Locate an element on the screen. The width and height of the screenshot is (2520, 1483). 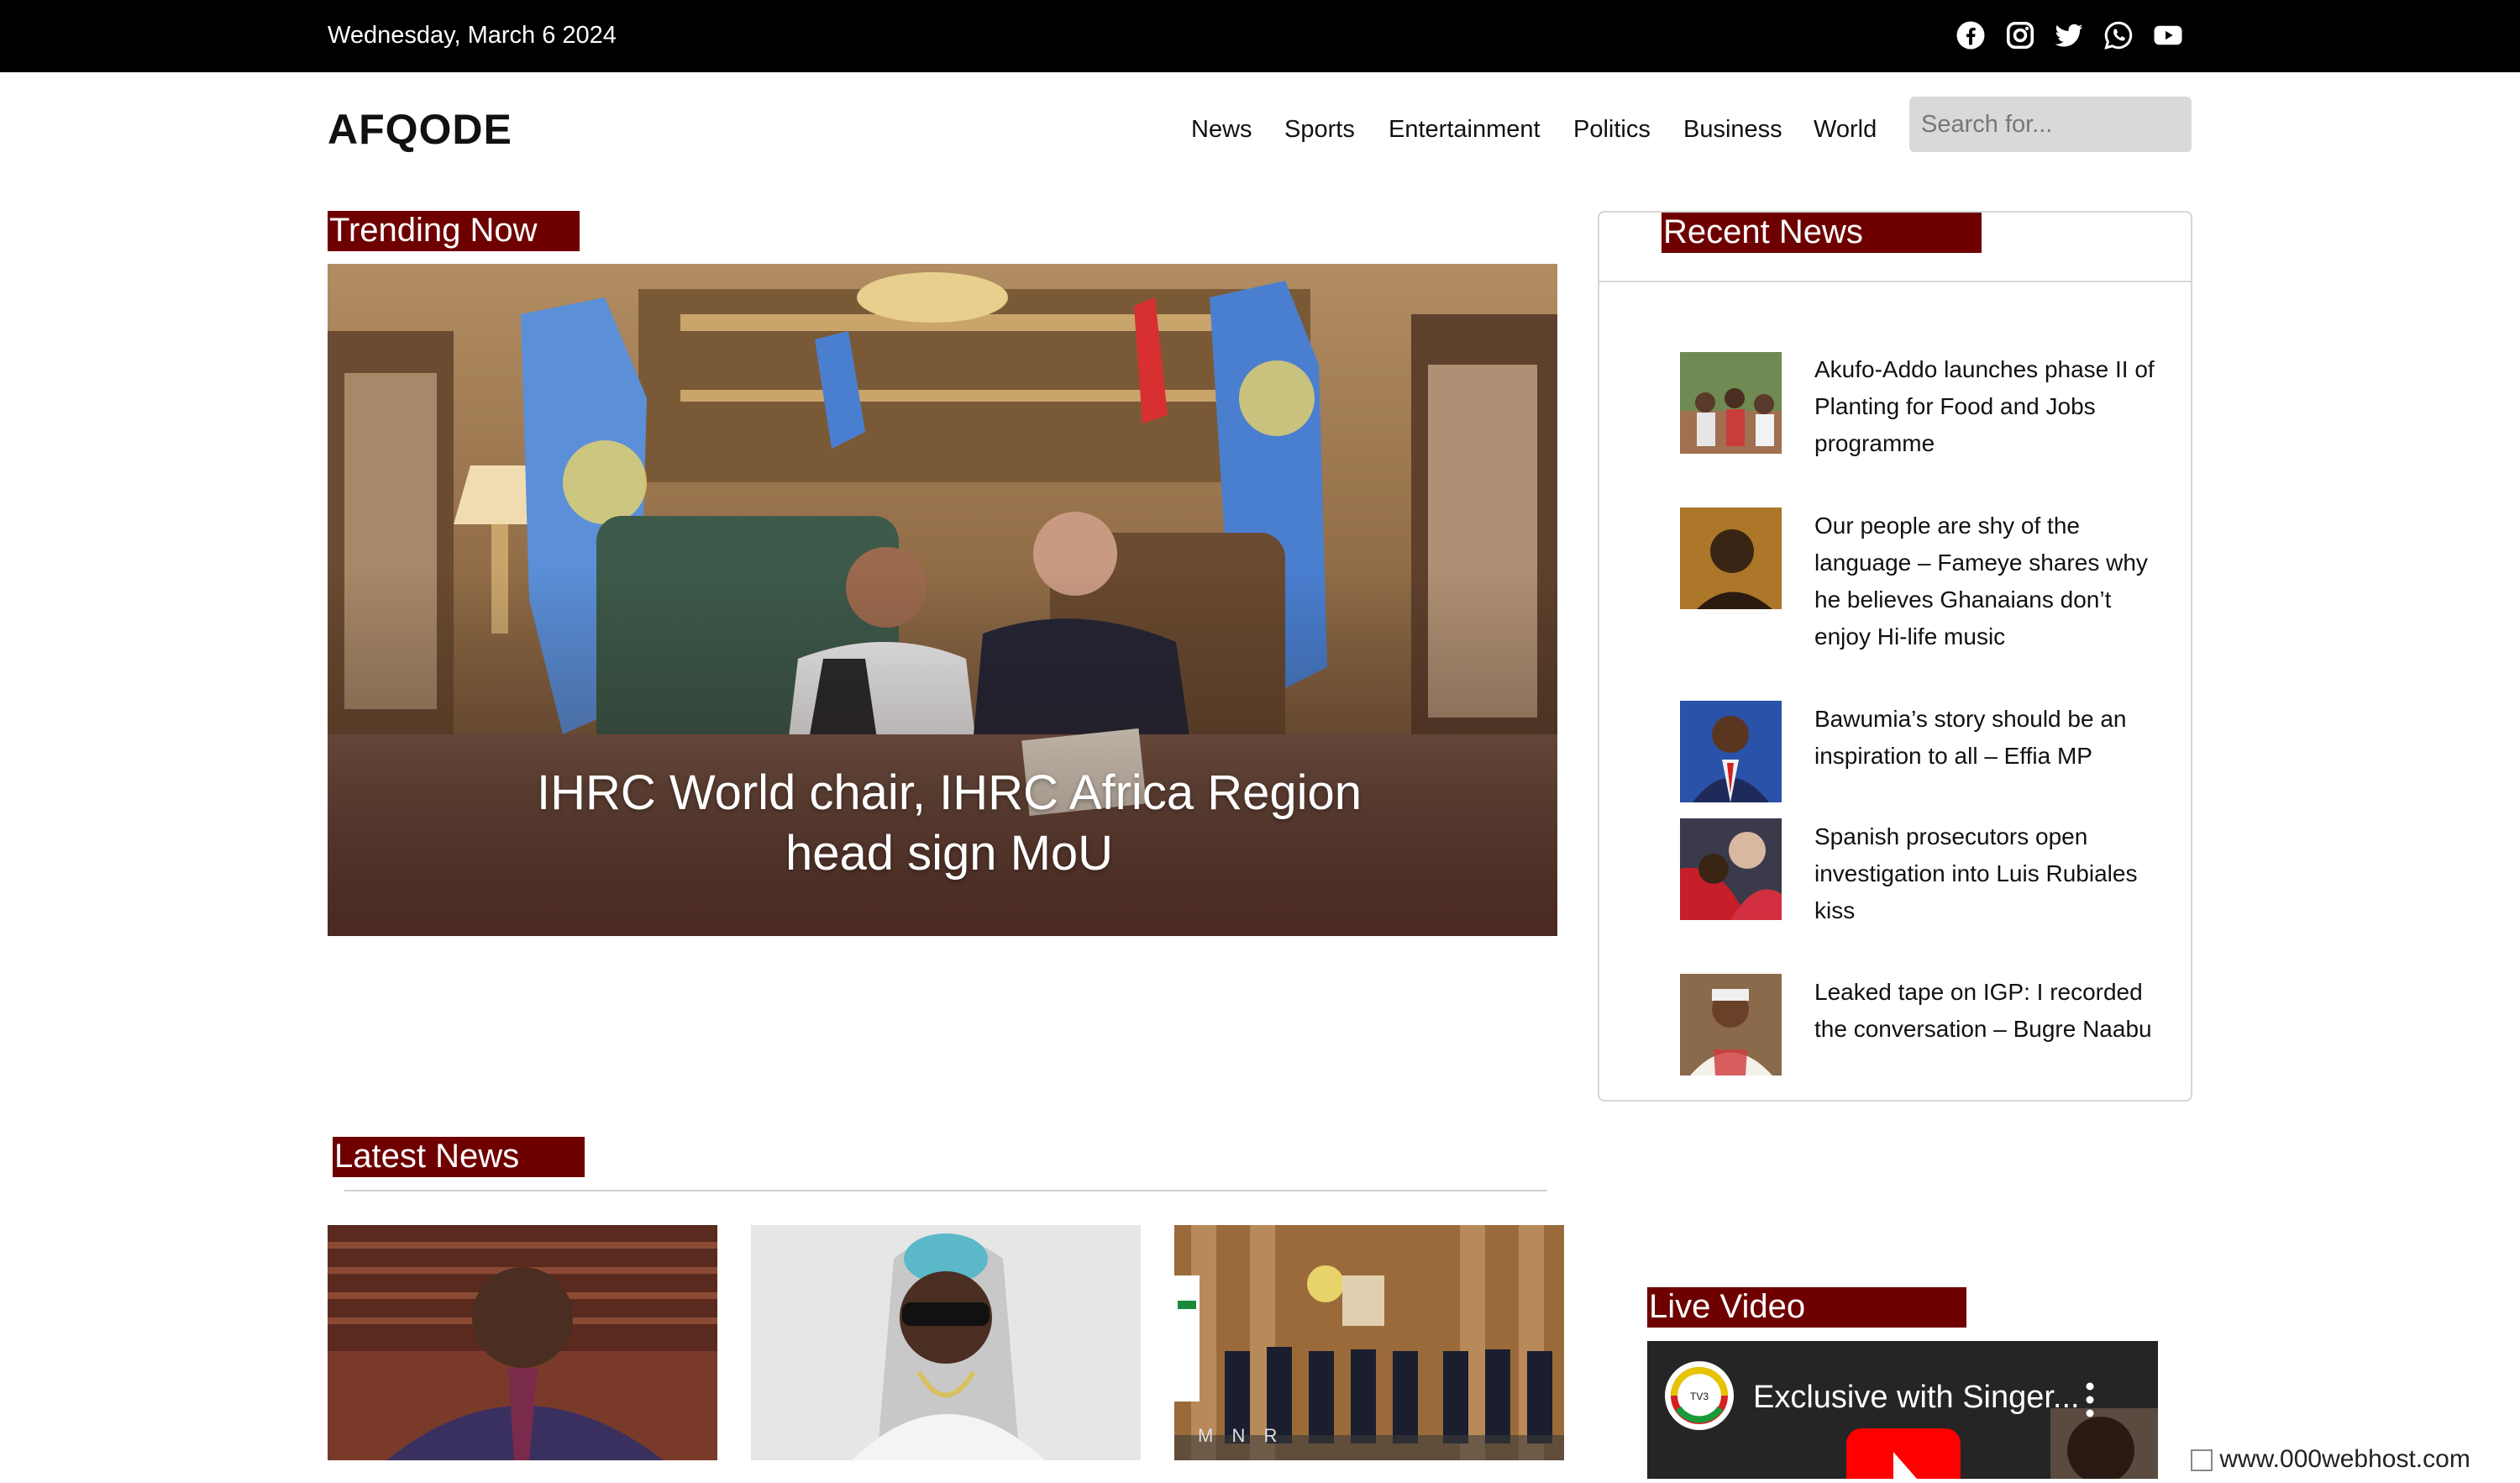
youtube-icon is located at coordinates (2168, 35).